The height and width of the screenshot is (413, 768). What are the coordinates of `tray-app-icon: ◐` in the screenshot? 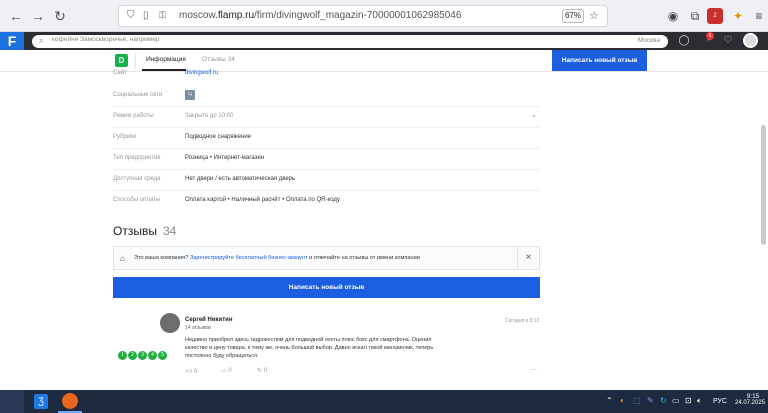 It's located at (622, 400).